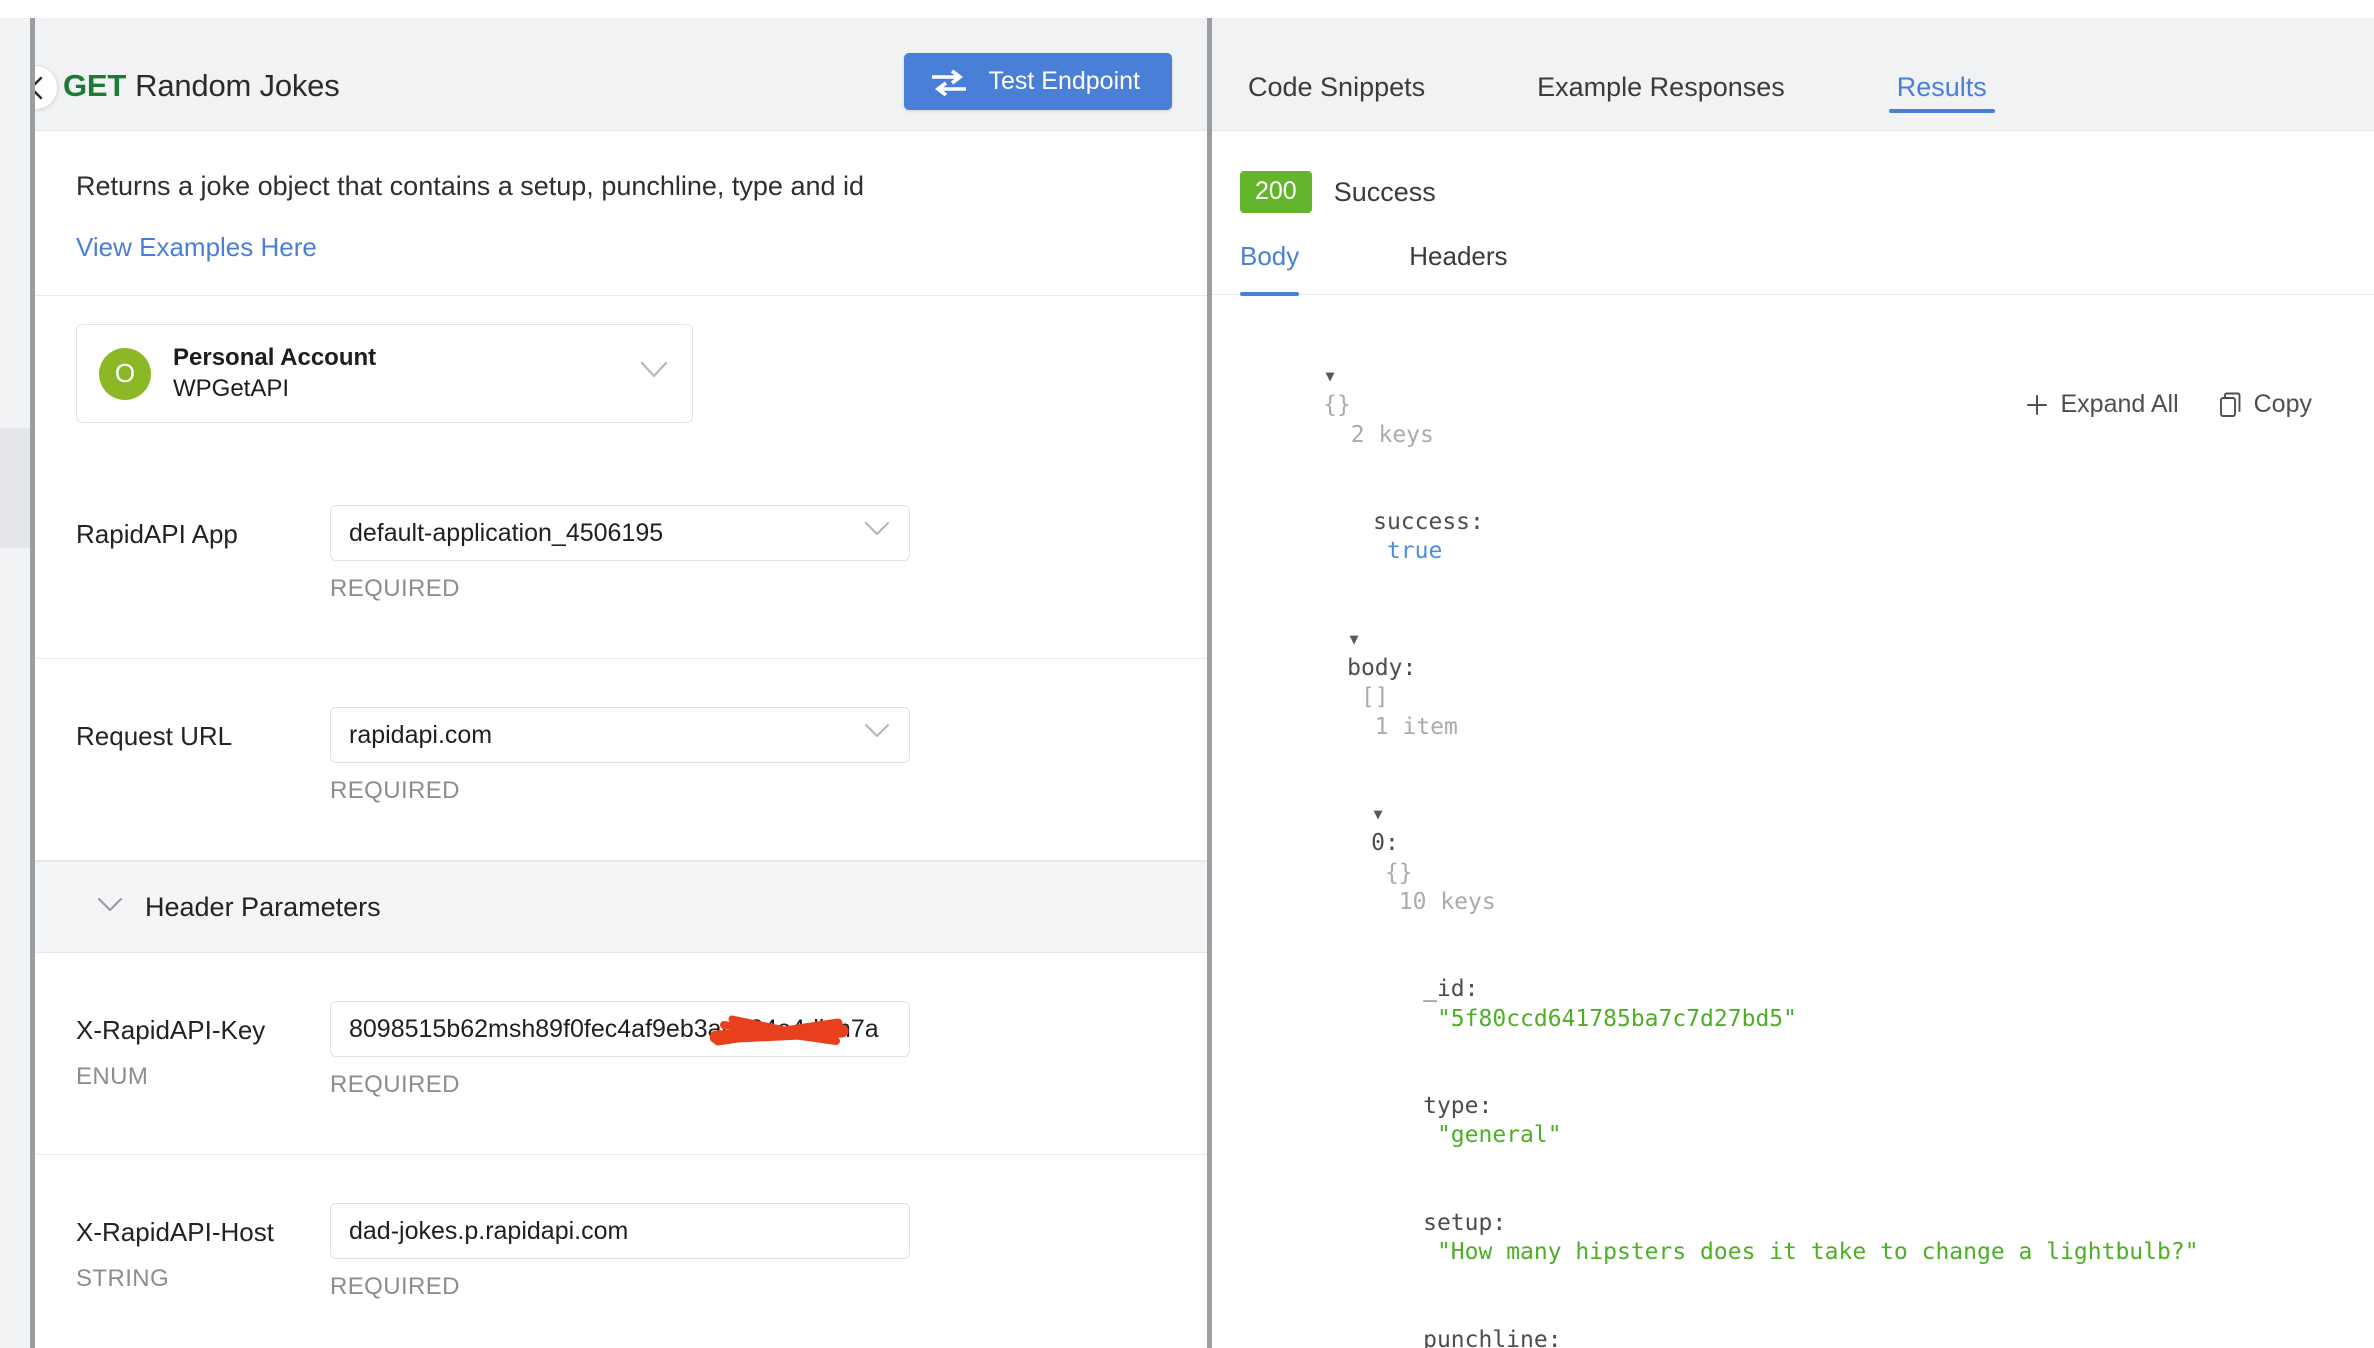  What do you see at coordinates (621, 74) in the screenshot?
I see `endpoint-header: GET Random Jokes Test Endpoint` at bounding box center [621, 74].